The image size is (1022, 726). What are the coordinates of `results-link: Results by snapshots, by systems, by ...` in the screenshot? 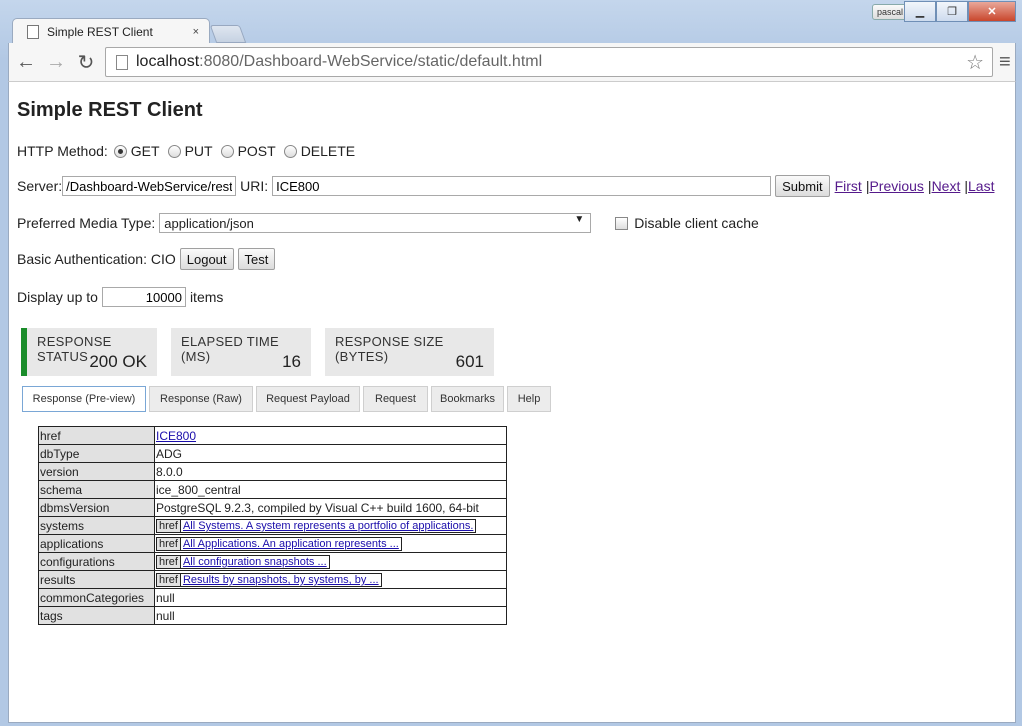 It's located at (281, 580).